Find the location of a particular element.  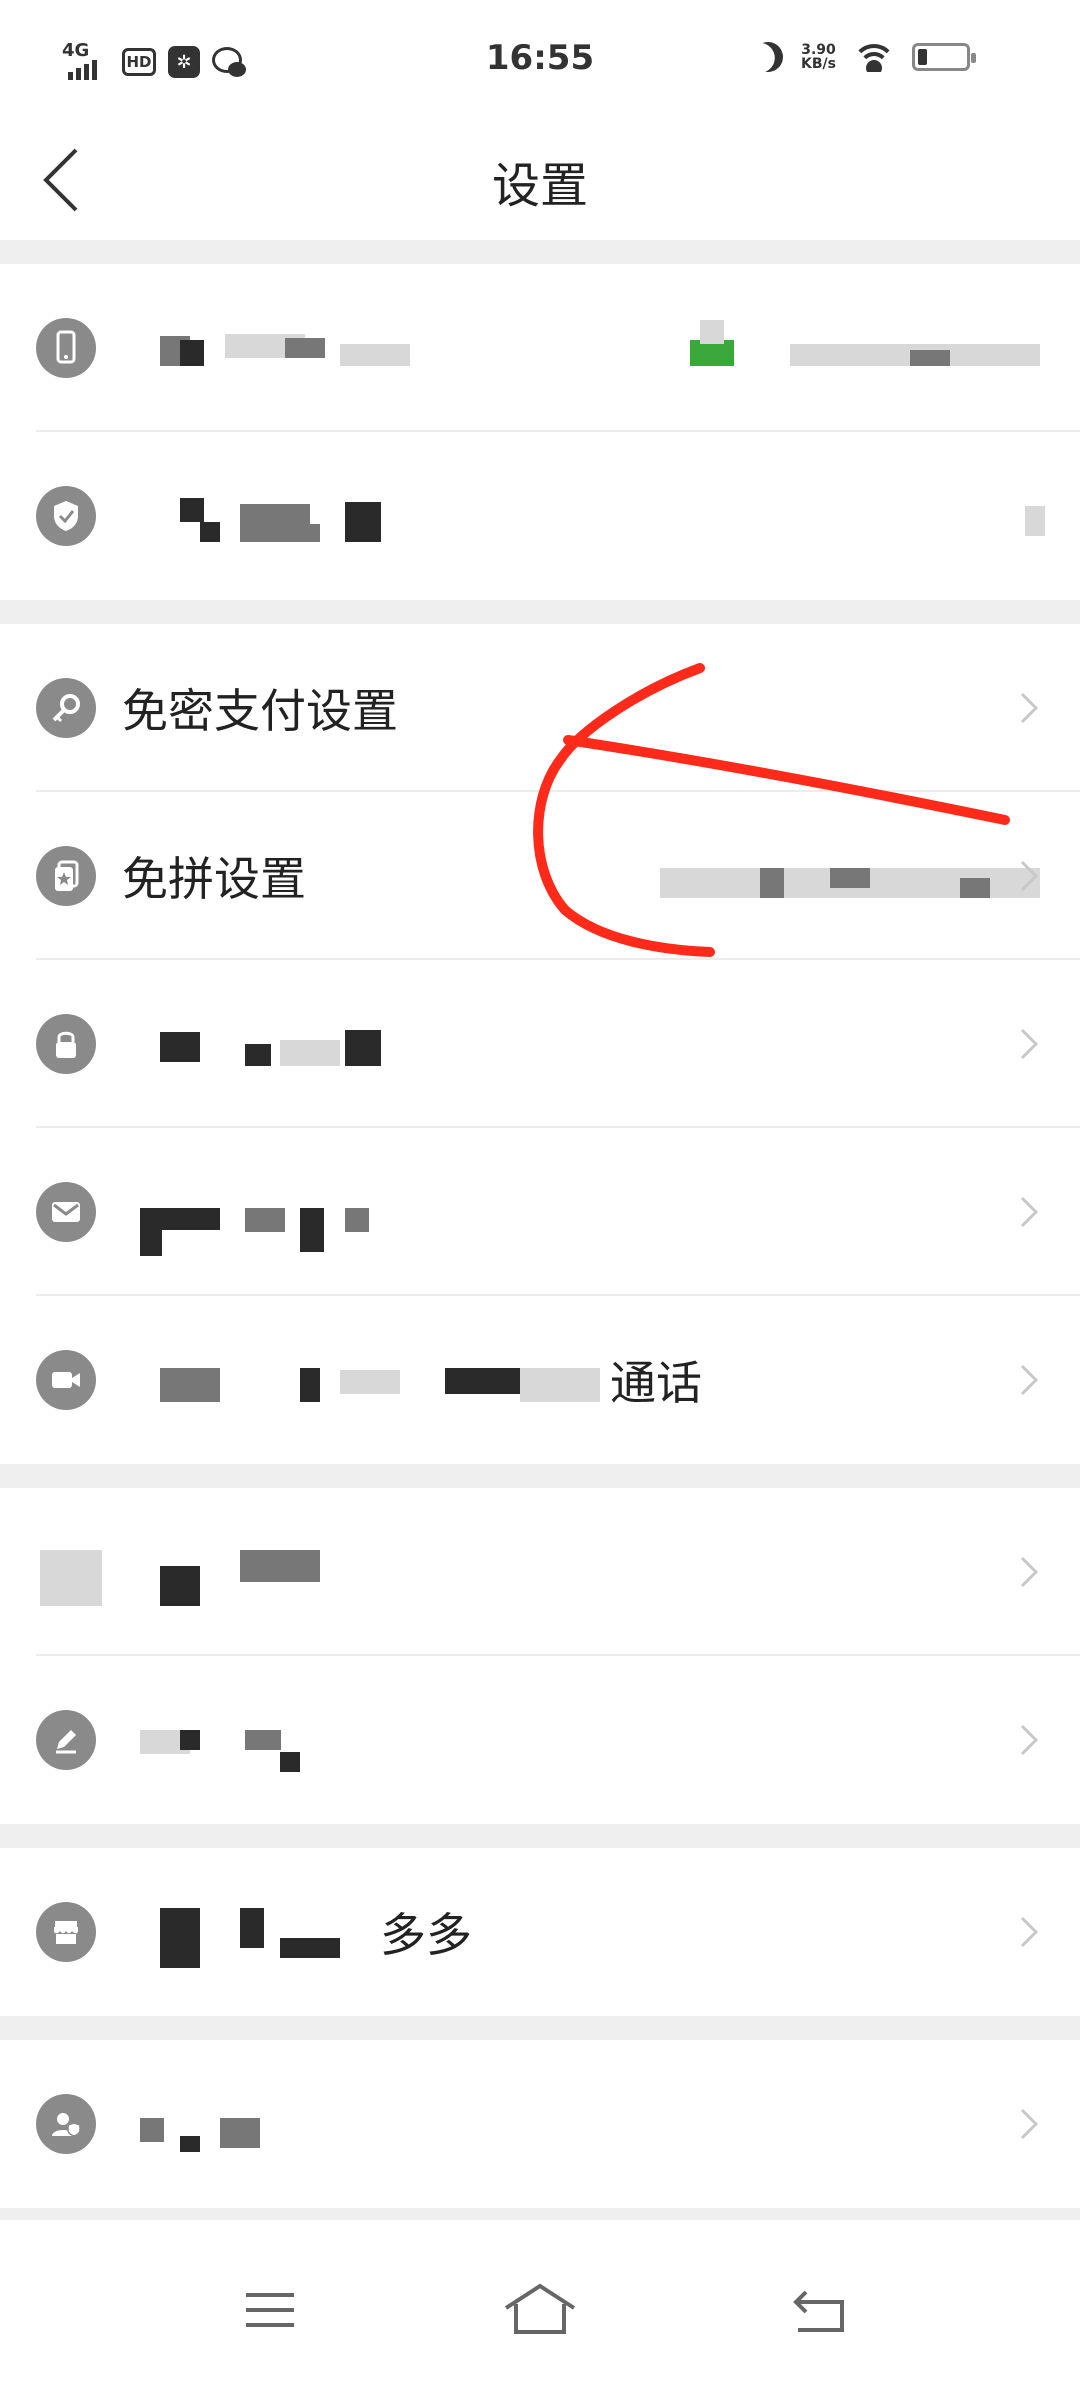

system-nav-bar is located at coordinates (540, 2310).